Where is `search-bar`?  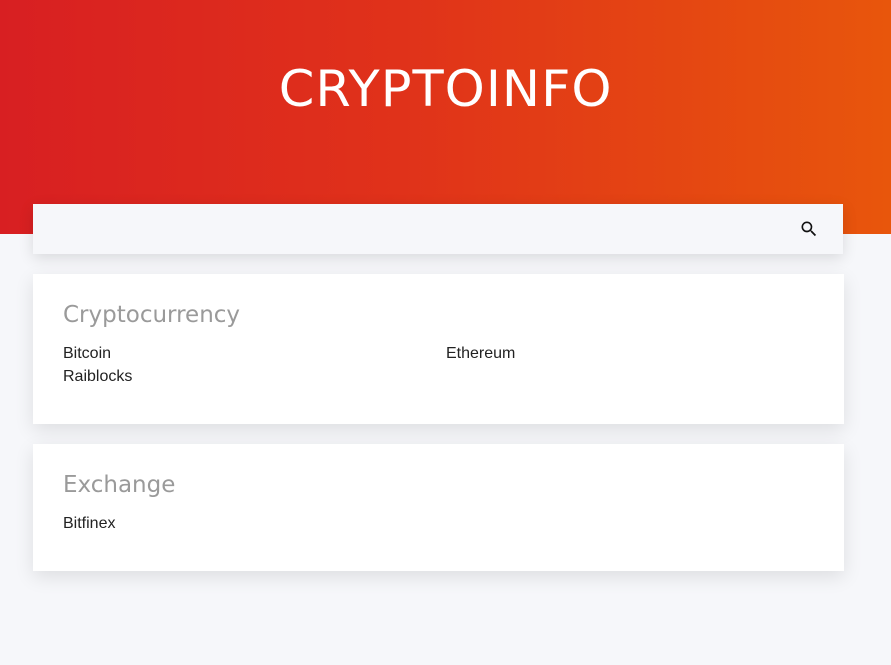
search-bar is located at coordinates (438, 229).